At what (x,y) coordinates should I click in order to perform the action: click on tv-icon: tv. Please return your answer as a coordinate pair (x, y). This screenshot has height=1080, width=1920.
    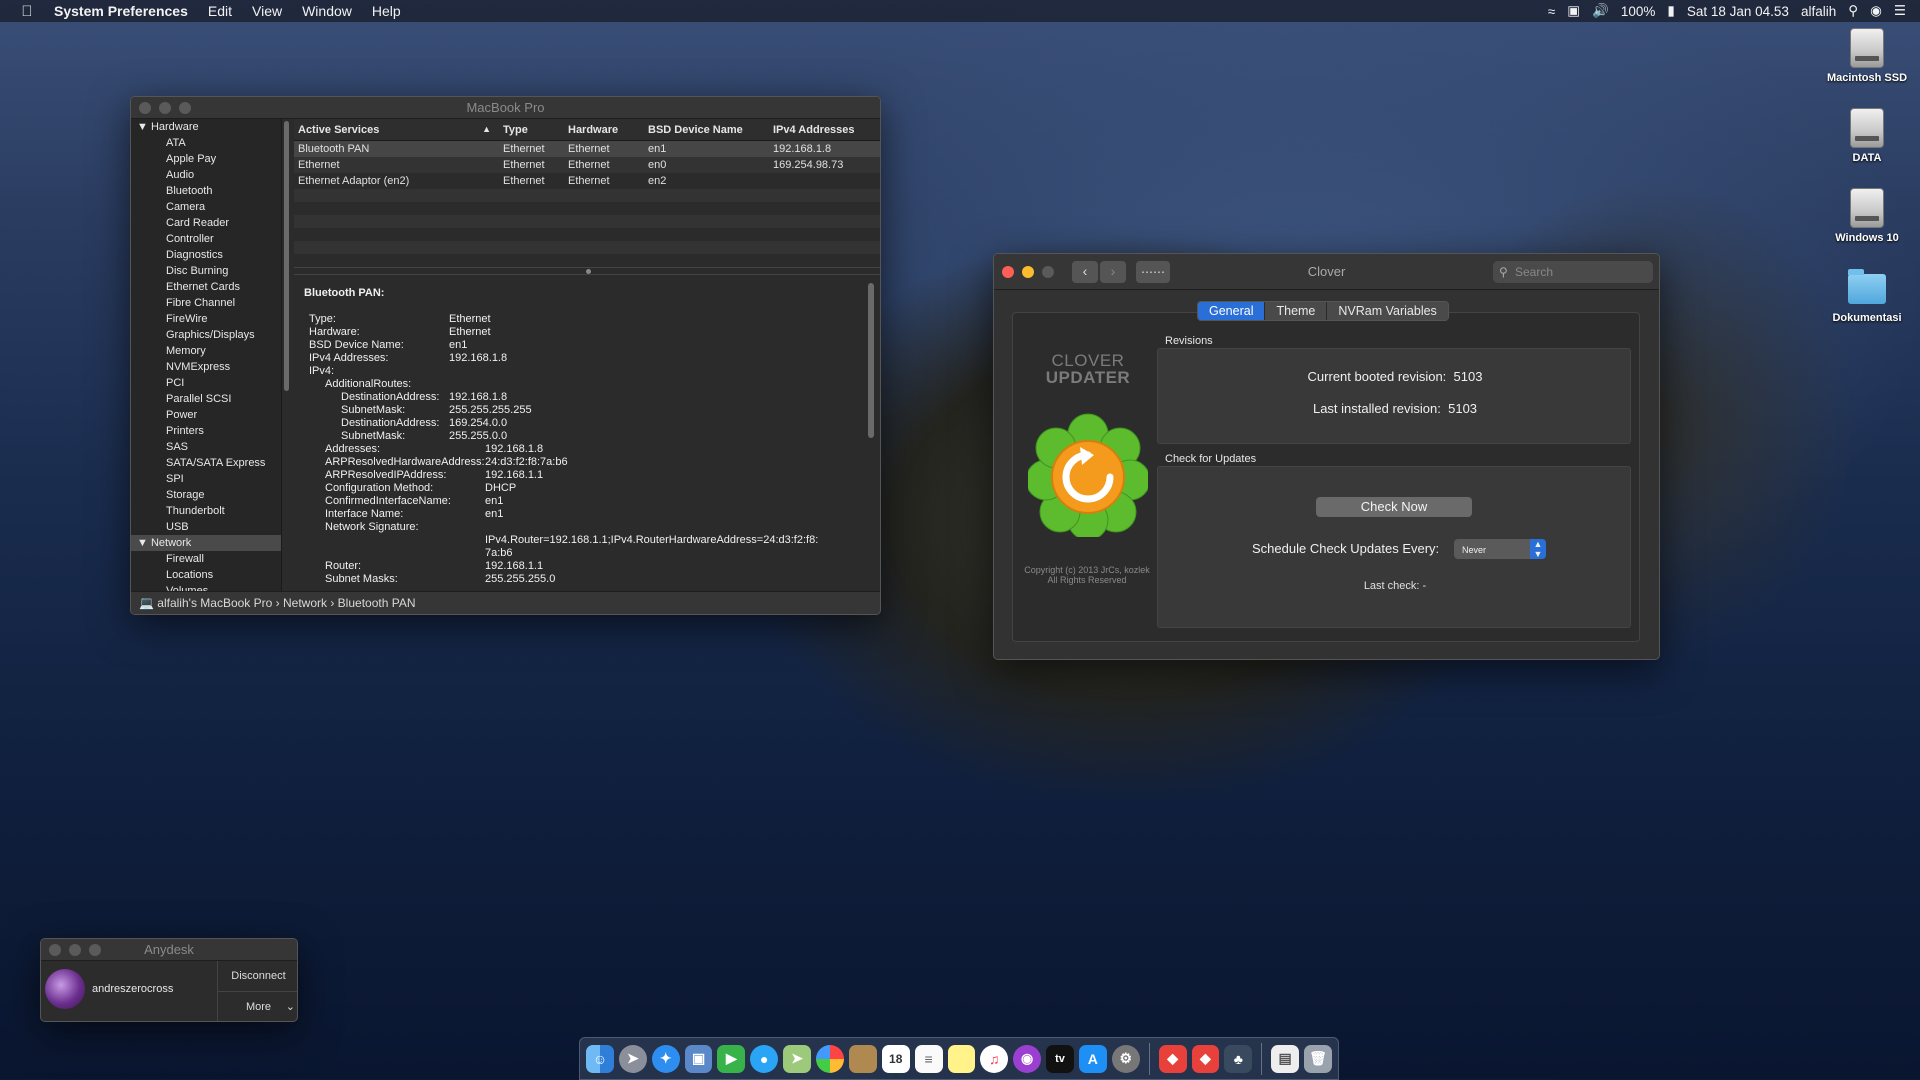
    Looking at the image, I should click on (1060, 1058).